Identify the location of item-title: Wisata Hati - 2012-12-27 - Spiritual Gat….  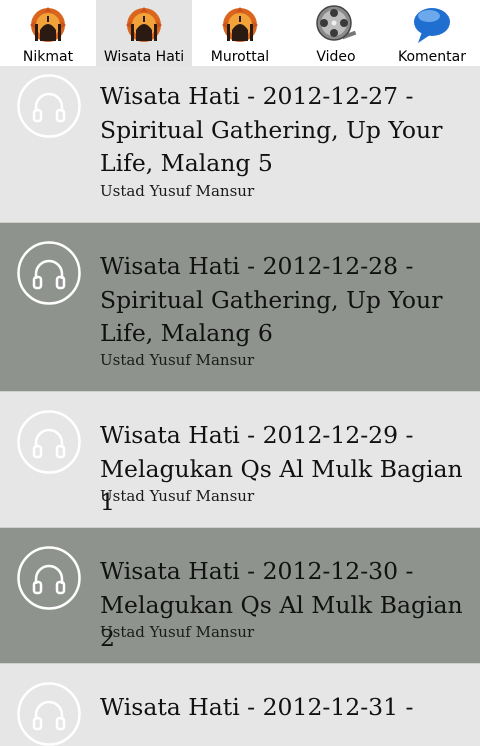
(271, 129).